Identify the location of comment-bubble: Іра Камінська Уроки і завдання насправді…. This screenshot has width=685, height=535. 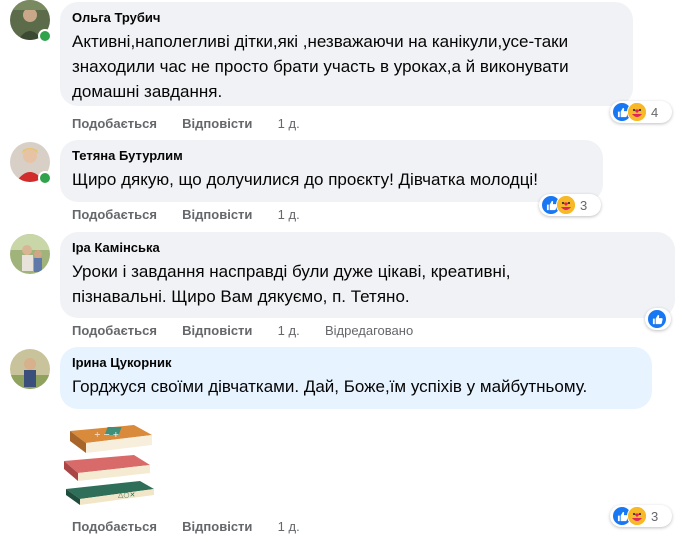
(367, 275).